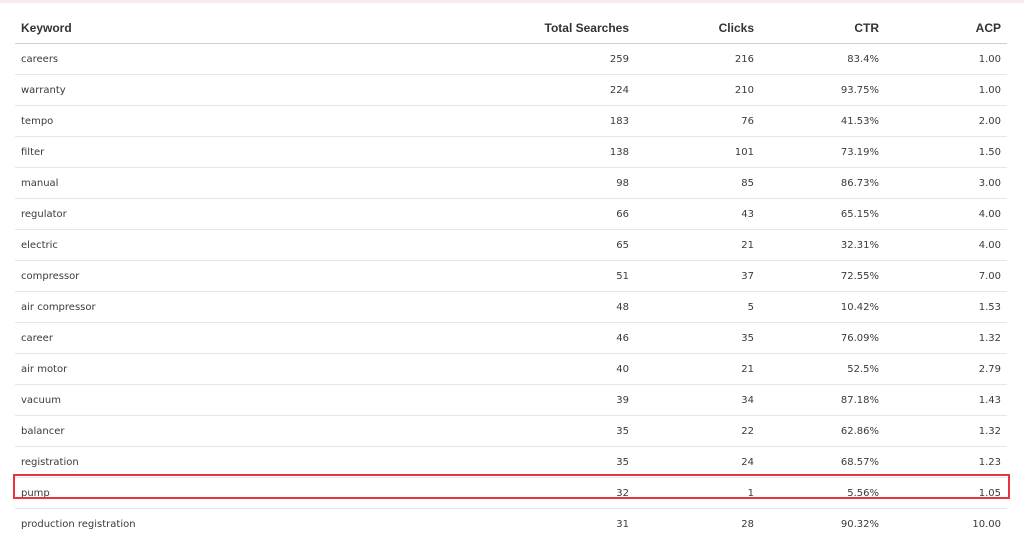 This screenshot has width=1024, height=534. What do you see at coordinates (946, 307) in the screenshot?
I see `cell-acp: 1.53` at bounding box center [946, 307].